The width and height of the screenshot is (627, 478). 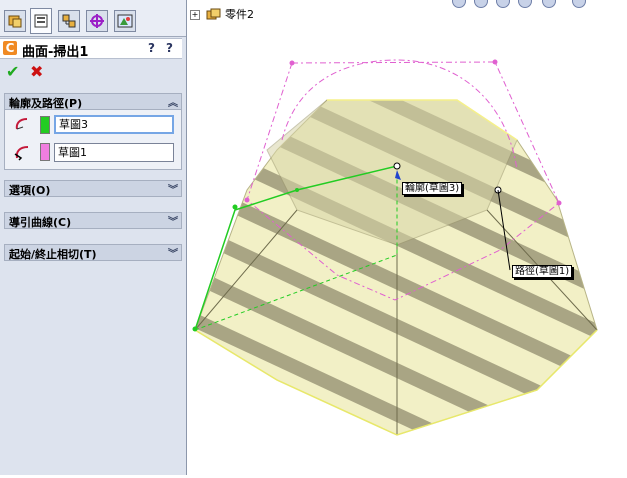 I want to click on tangency-group-label: 起始/終止相切(T), so click(x=53, y=254).